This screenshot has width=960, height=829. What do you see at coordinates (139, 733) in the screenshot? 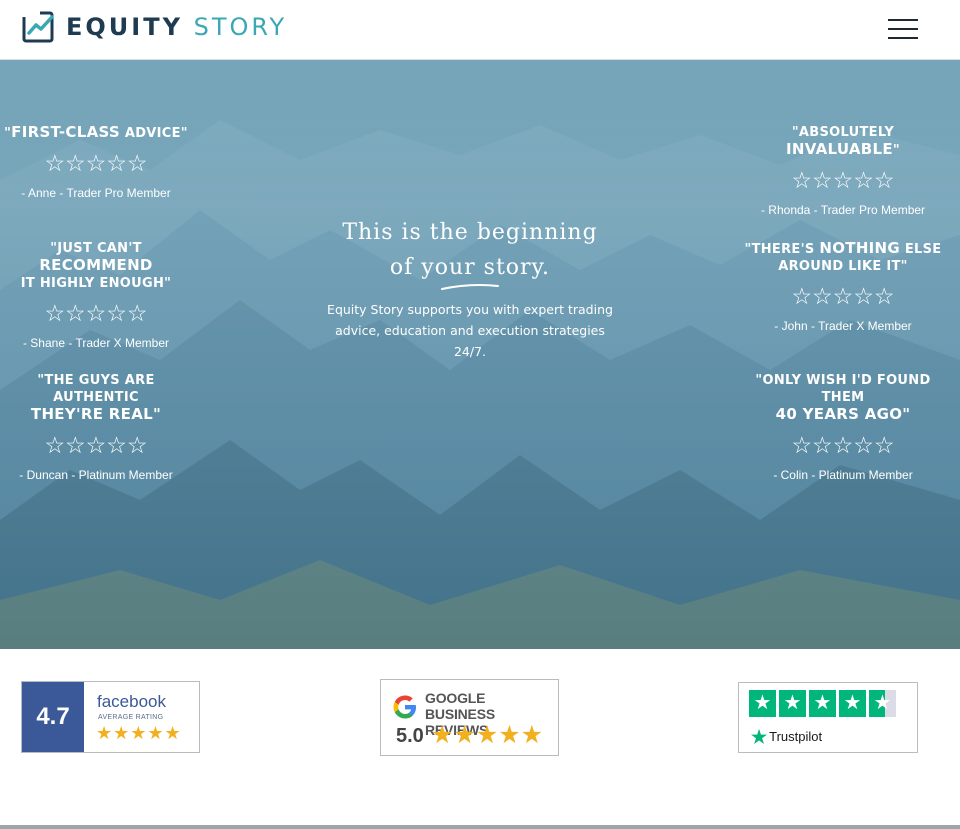
I see `facebook-stars-icon: ★★★★★` at bounding box center [139, 733].